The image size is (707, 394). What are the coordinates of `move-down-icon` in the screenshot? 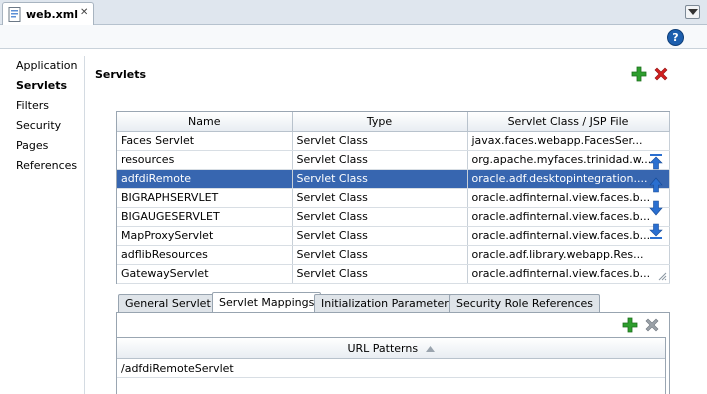 It's located at (656, 208).